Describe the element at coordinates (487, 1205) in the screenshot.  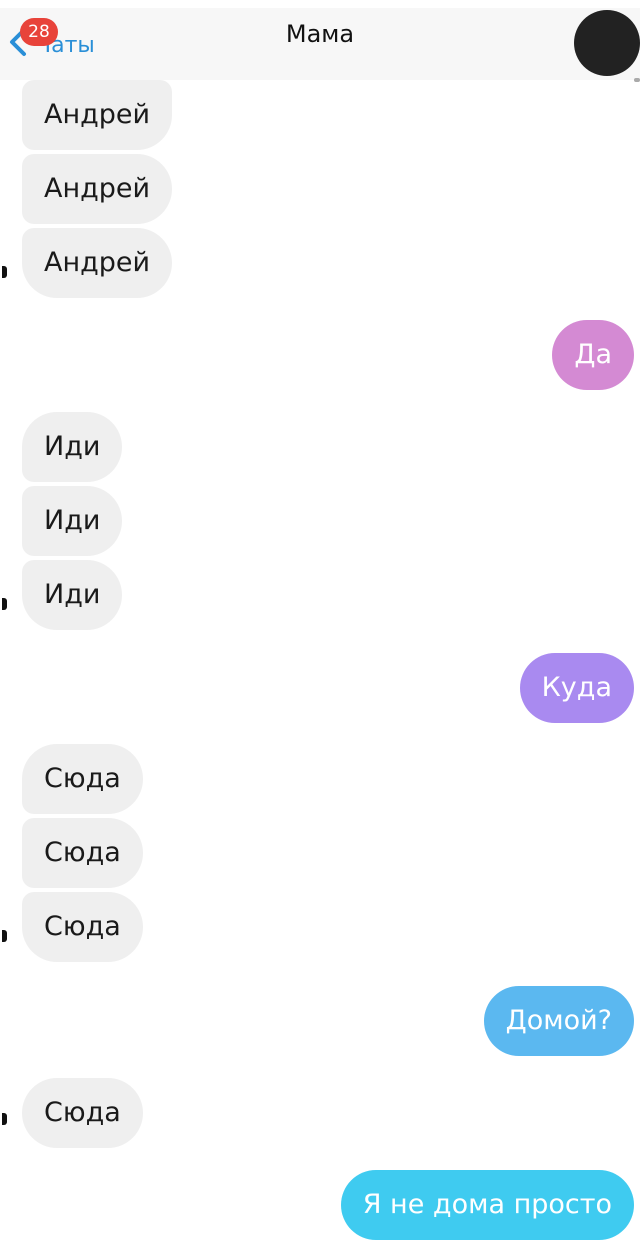
I see `outgoing-message: Я не дома просто` at that location.